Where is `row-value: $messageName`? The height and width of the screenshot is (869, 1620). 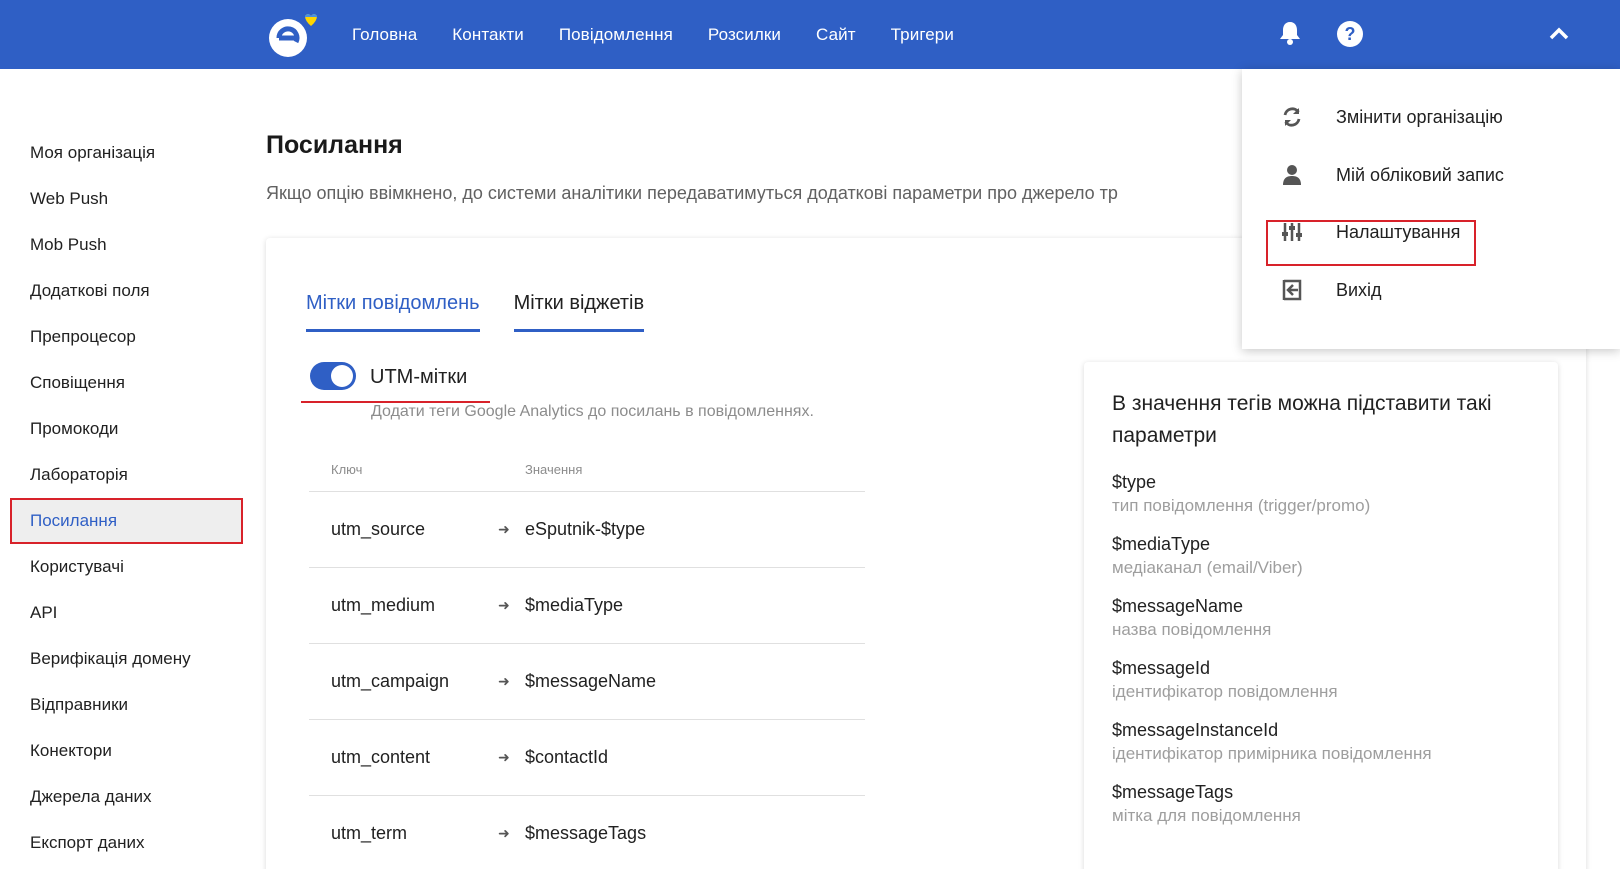 row-value: $messageName is located at coordinates (591, 681).